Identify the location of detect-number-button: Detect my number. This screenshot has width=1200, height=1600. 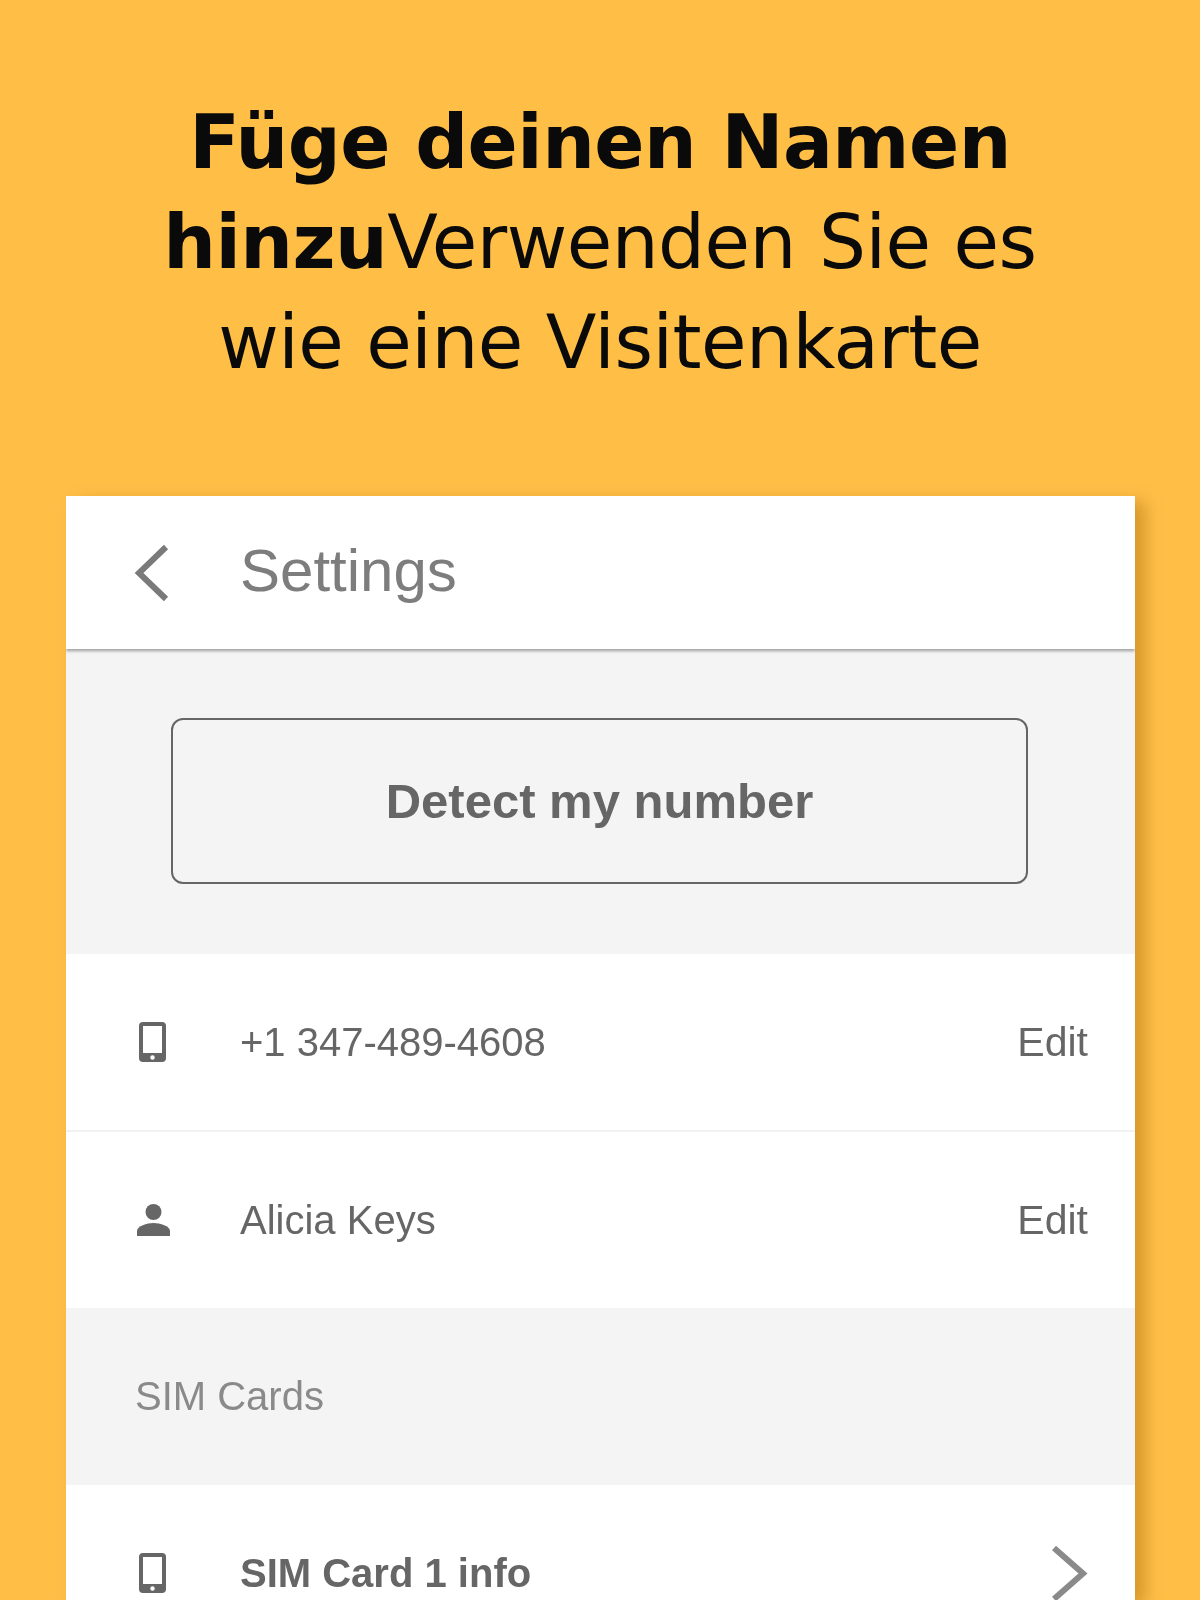
(599, 801).